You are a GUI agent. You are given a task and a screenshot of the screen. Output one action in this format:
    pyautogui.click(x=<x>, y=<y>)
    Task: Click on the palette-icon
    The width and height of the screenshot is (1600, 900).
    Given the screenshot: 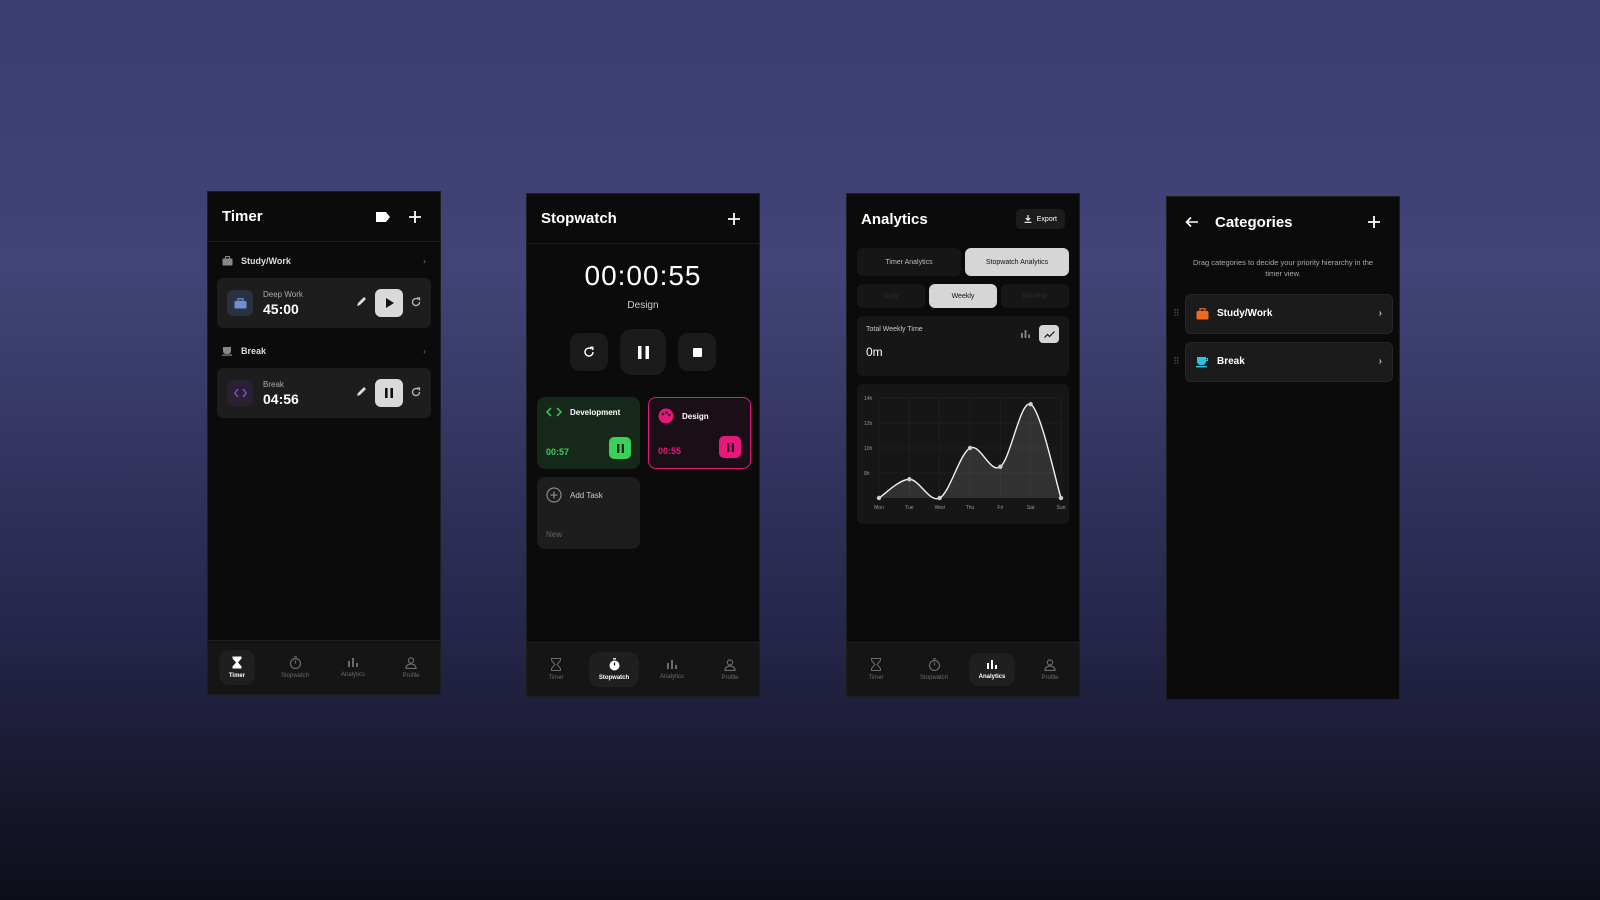 What is the action you would take?
    pyautogui.click(x=666, y=416)
    